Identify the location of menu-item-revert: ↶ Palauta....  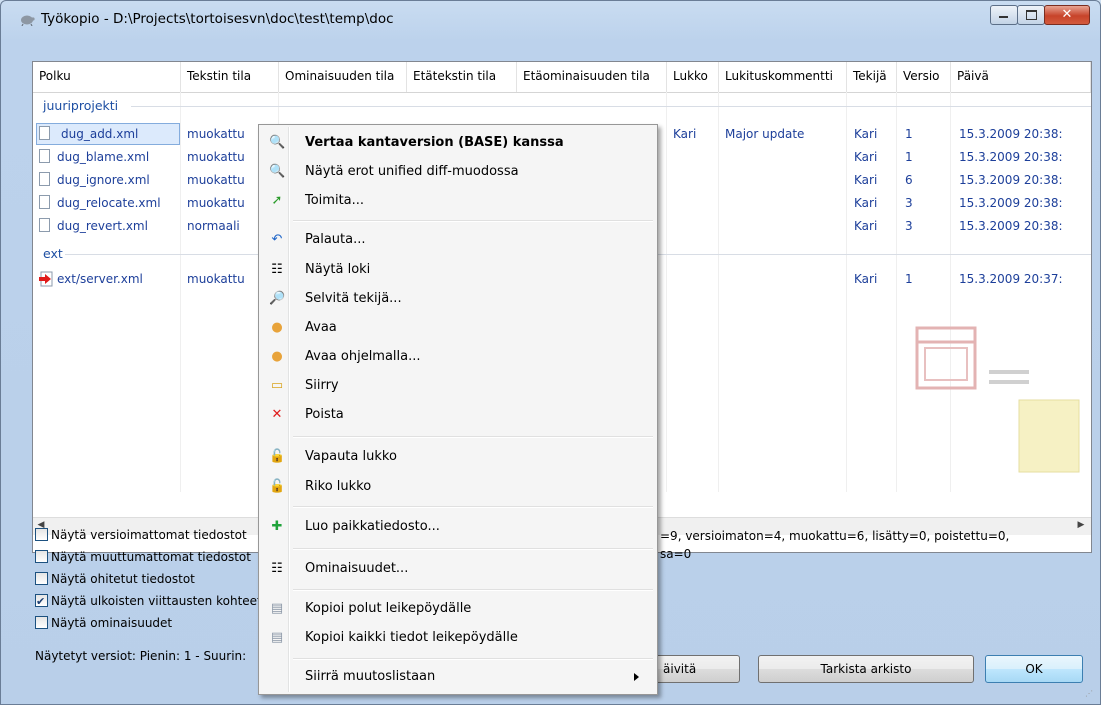
(458, 240).